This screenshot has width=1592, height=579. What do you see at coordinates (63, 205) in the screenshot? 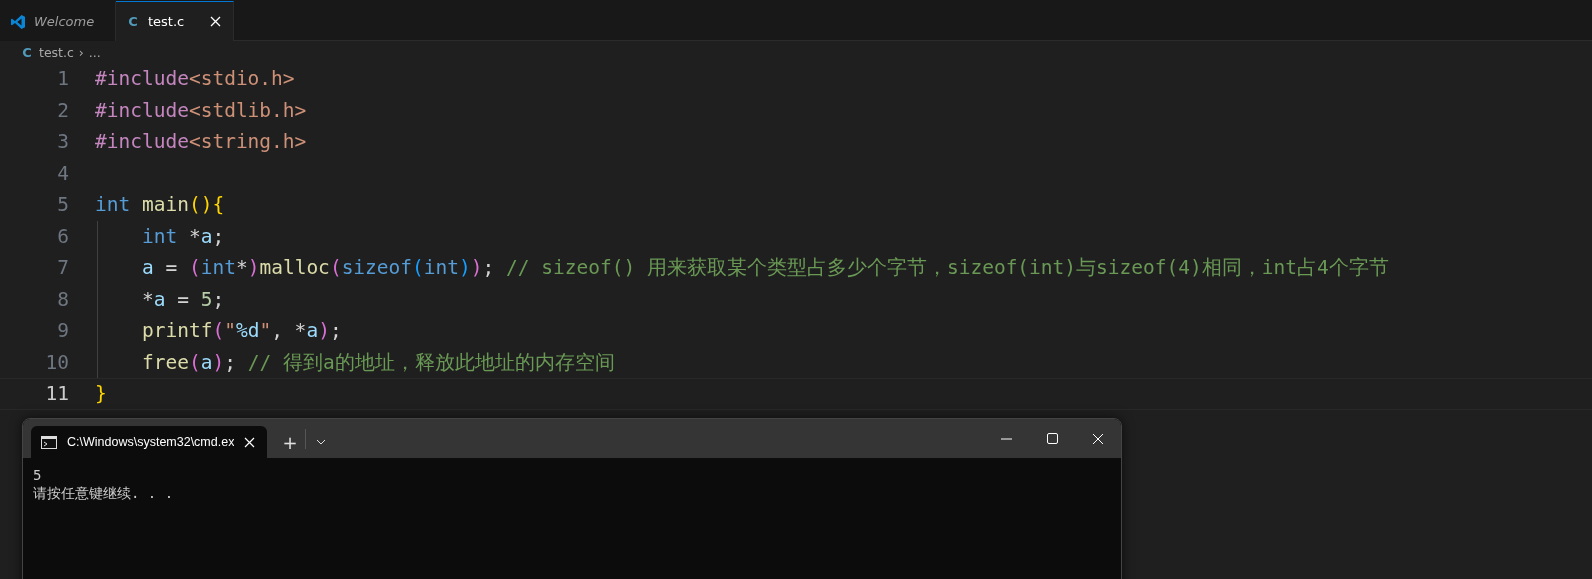
I see `line-number: 5` at bounding box center [63, 205].